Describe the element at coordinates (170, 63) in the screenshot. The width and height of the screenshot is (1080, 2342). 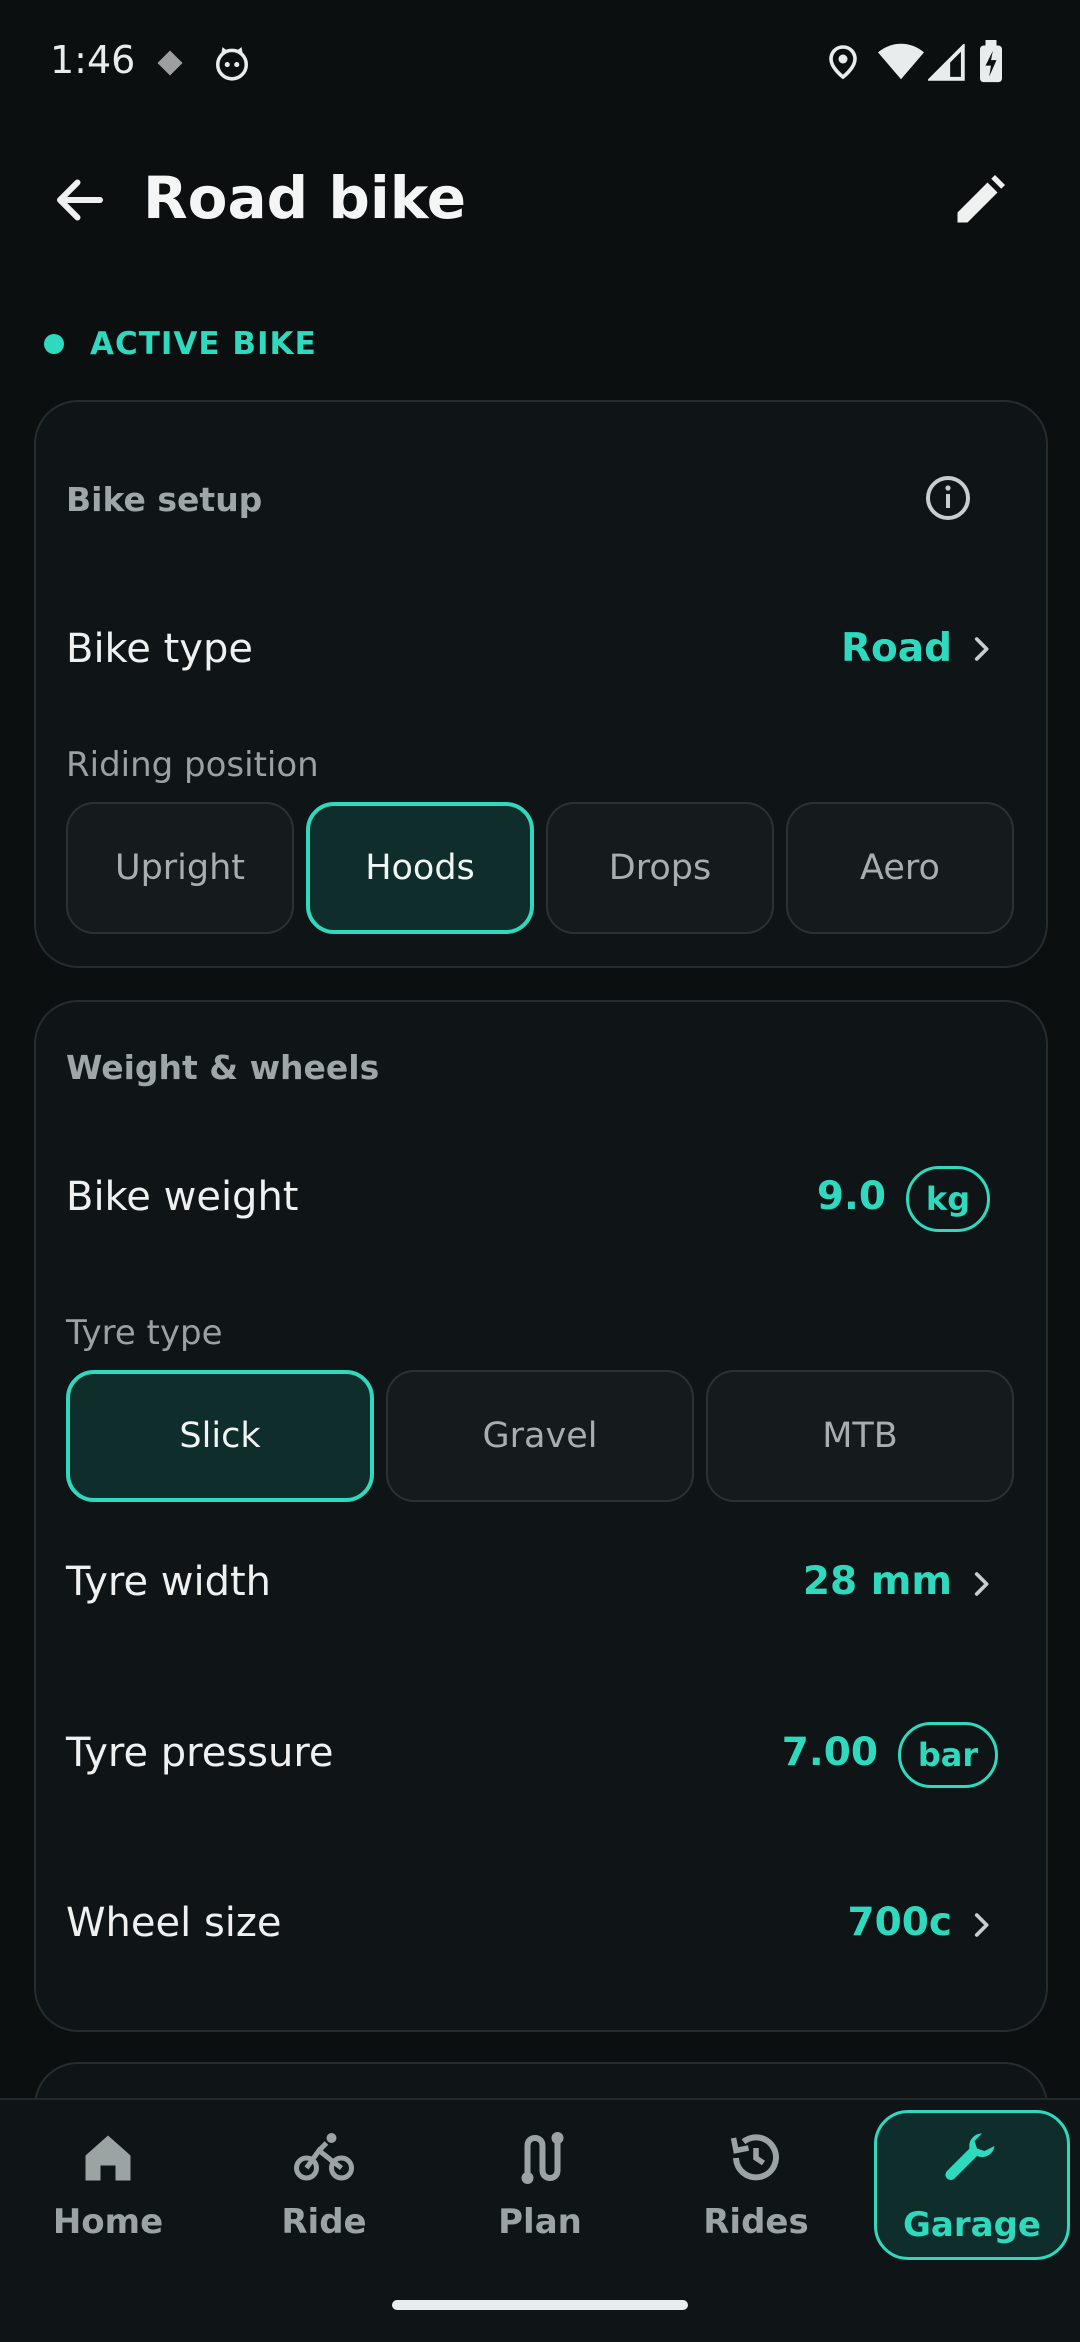
I see `diamond-notification-icon` at that location.